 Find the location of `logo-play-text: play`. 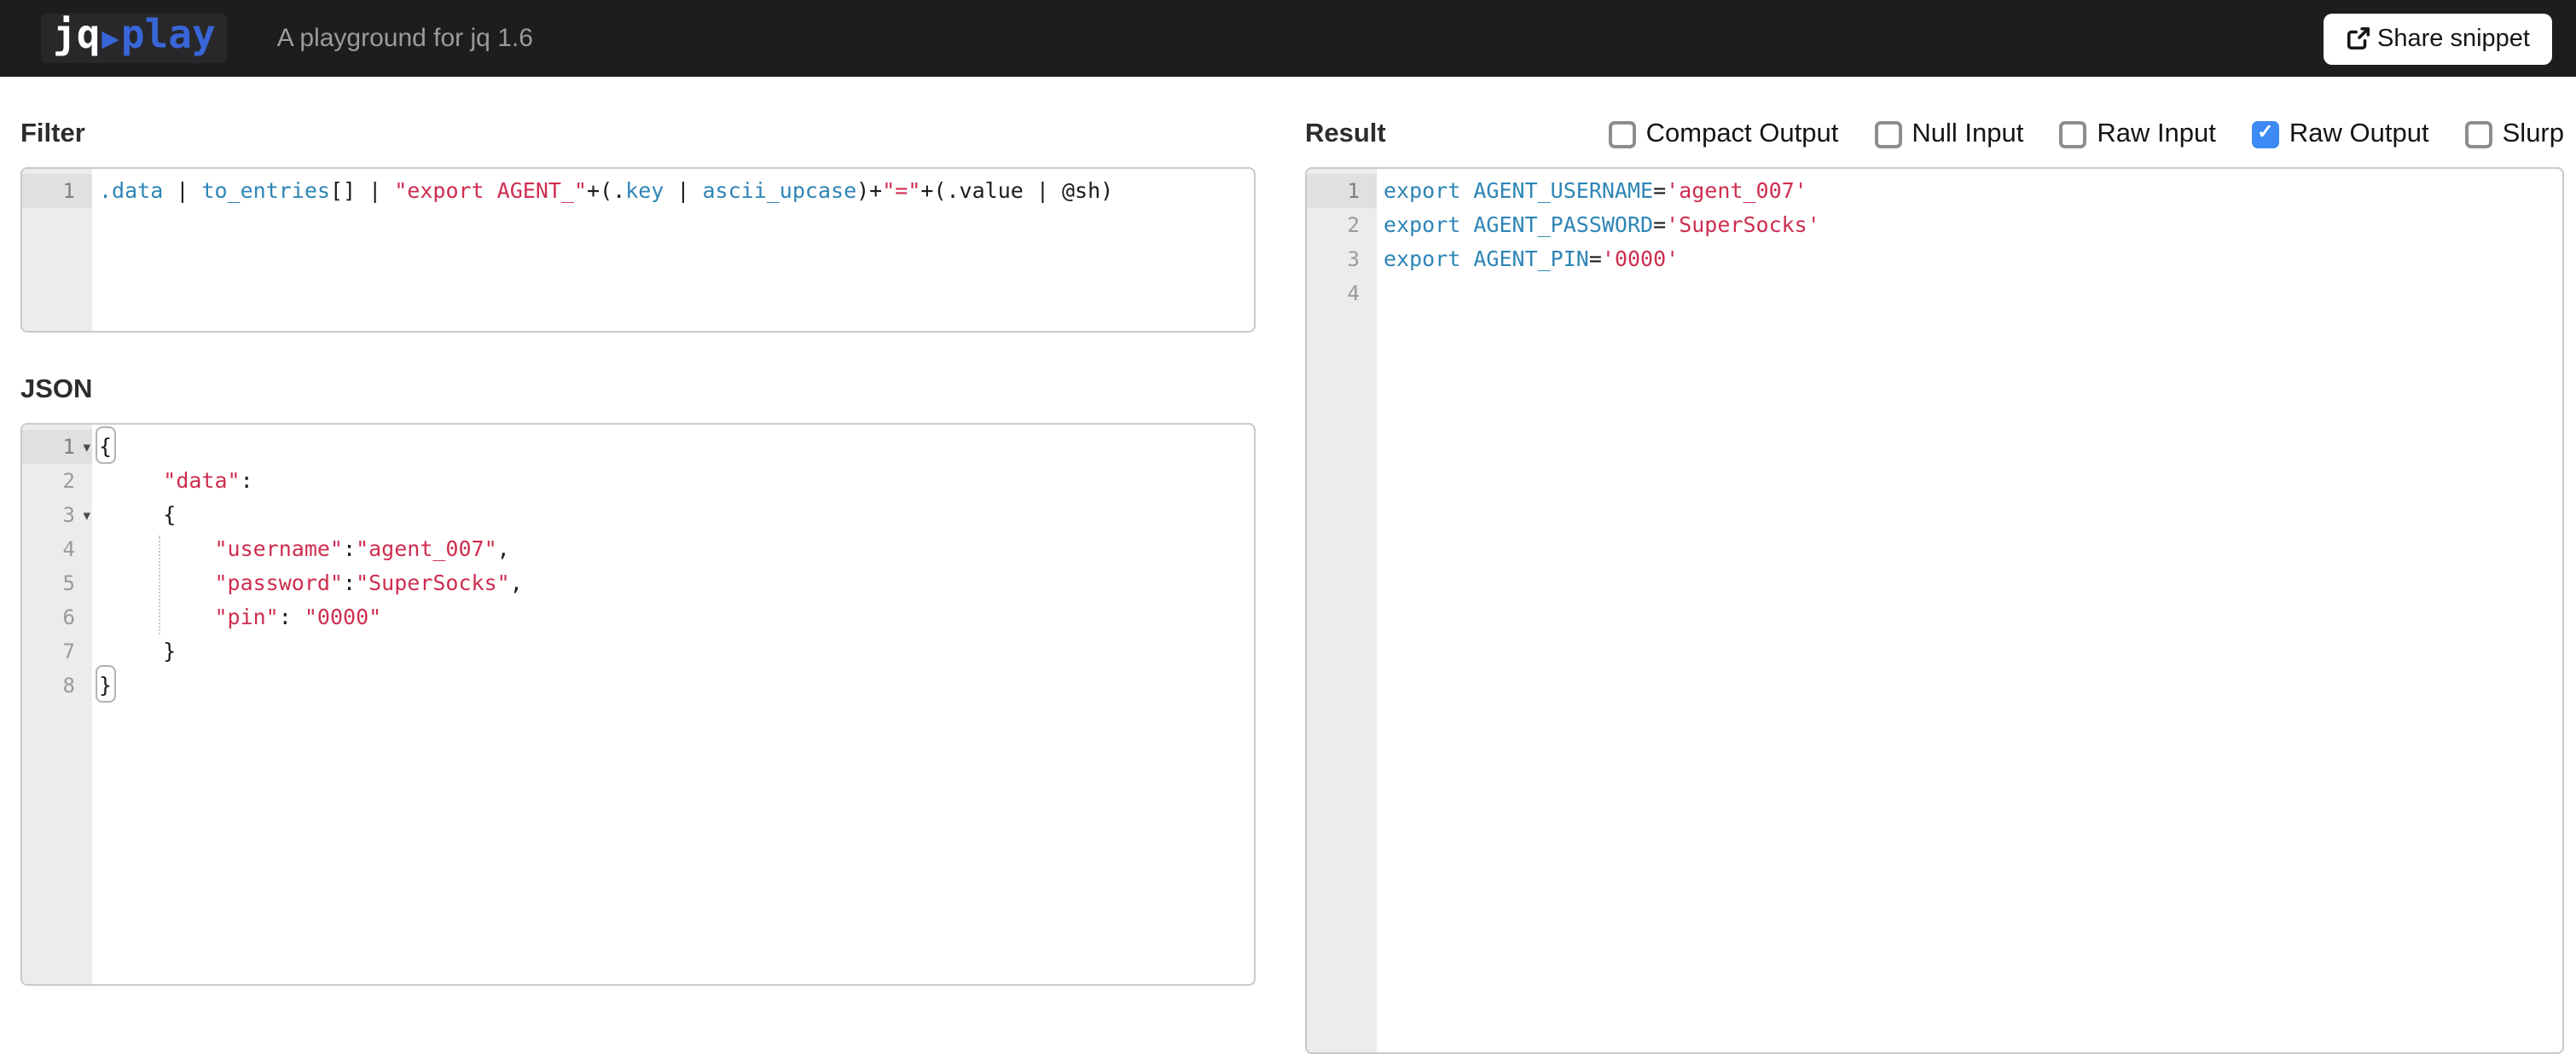

logo-play-text: play is located at coordinates (168, 36).